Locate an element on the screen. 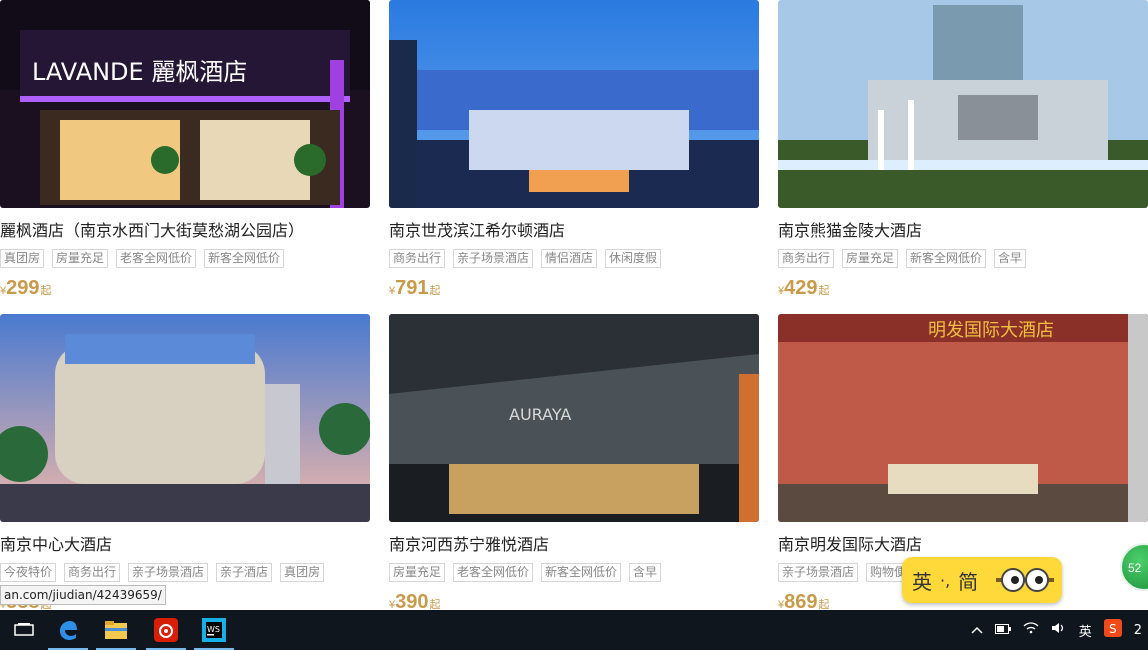 The height and width of the screenshot is (650, 1148). edge-browser-icon is located at coordinates (68, 630).